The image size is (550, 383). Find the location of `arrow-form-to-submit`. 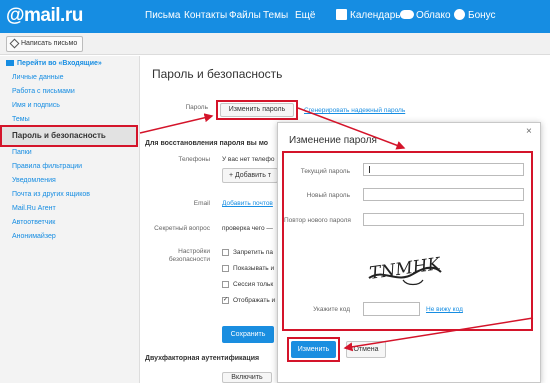

arrow-form-to-submit is located at coordinates (438, 334).